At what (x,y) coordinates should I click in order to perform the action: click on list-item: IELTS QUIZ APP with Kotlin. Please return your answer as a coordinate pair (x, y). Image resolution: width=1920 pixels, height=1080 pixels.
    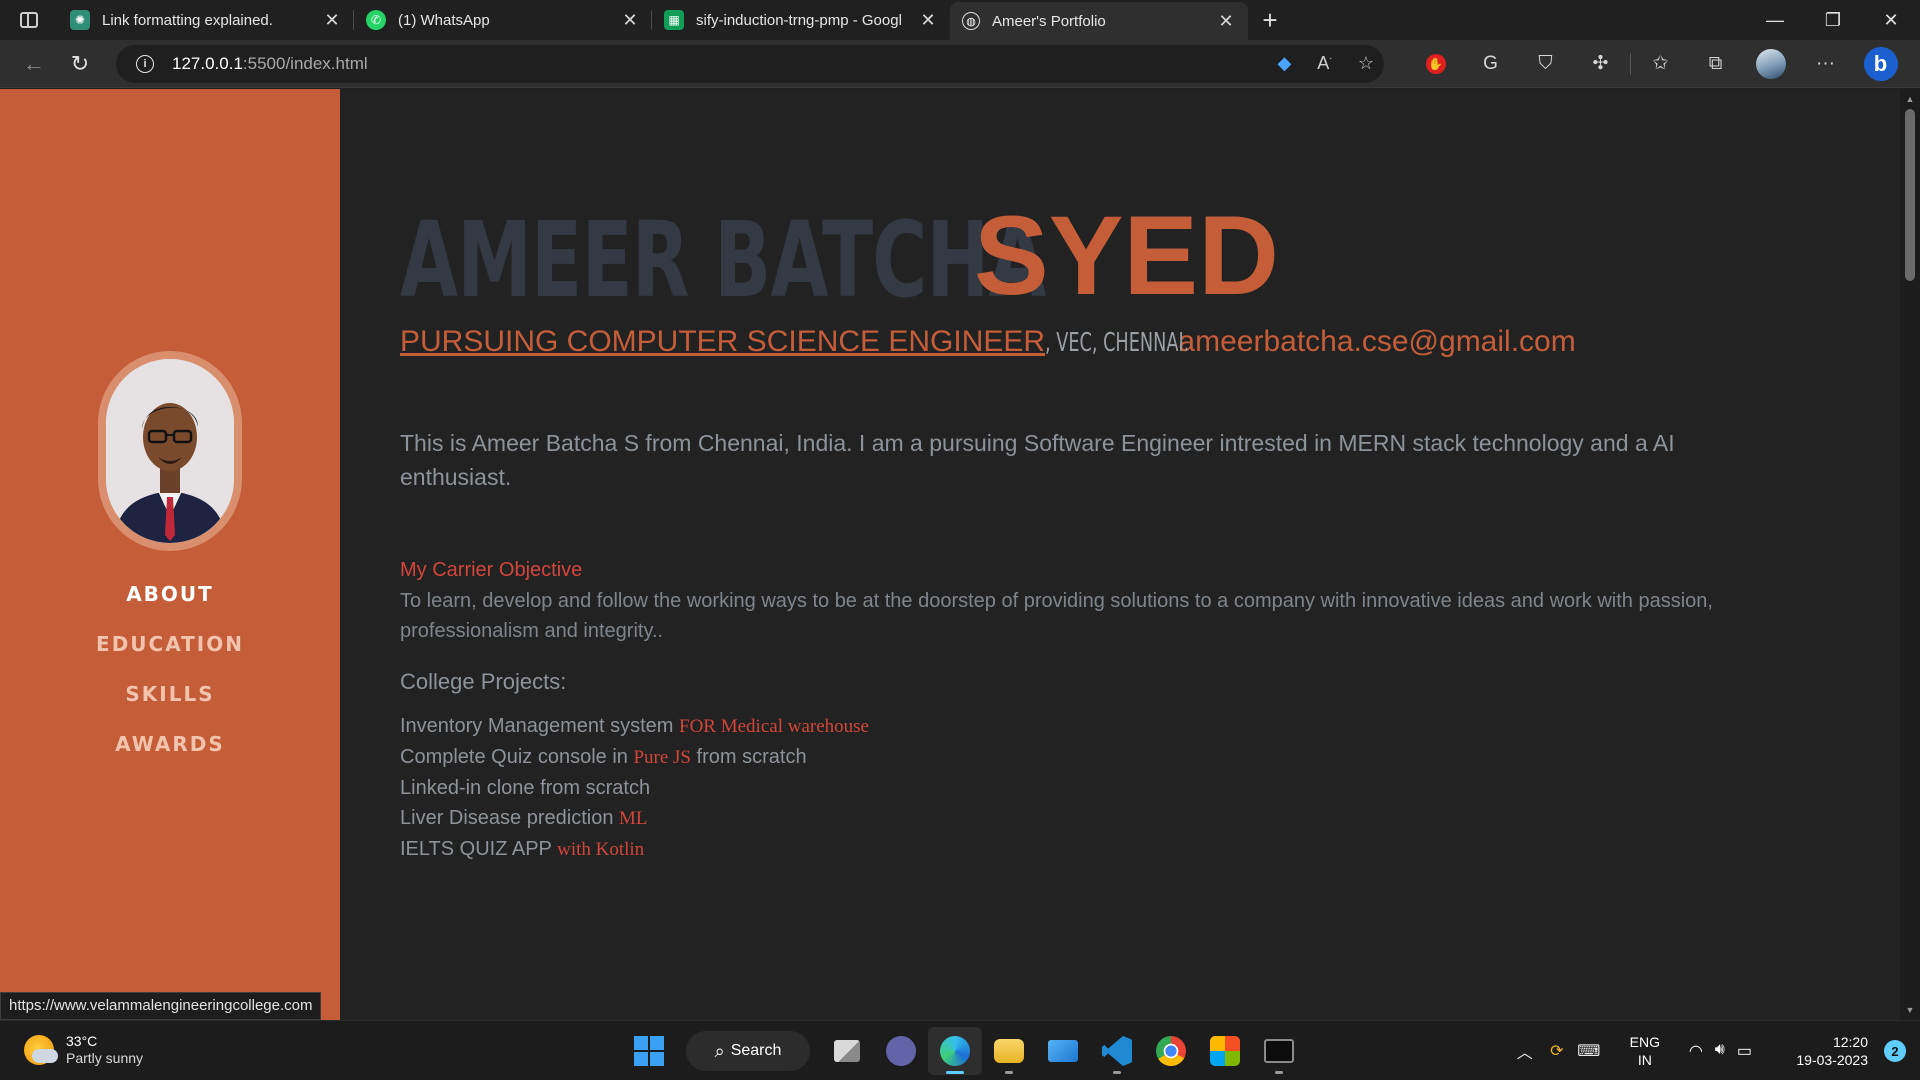
    Looking at the image, I should click on (634, 849).